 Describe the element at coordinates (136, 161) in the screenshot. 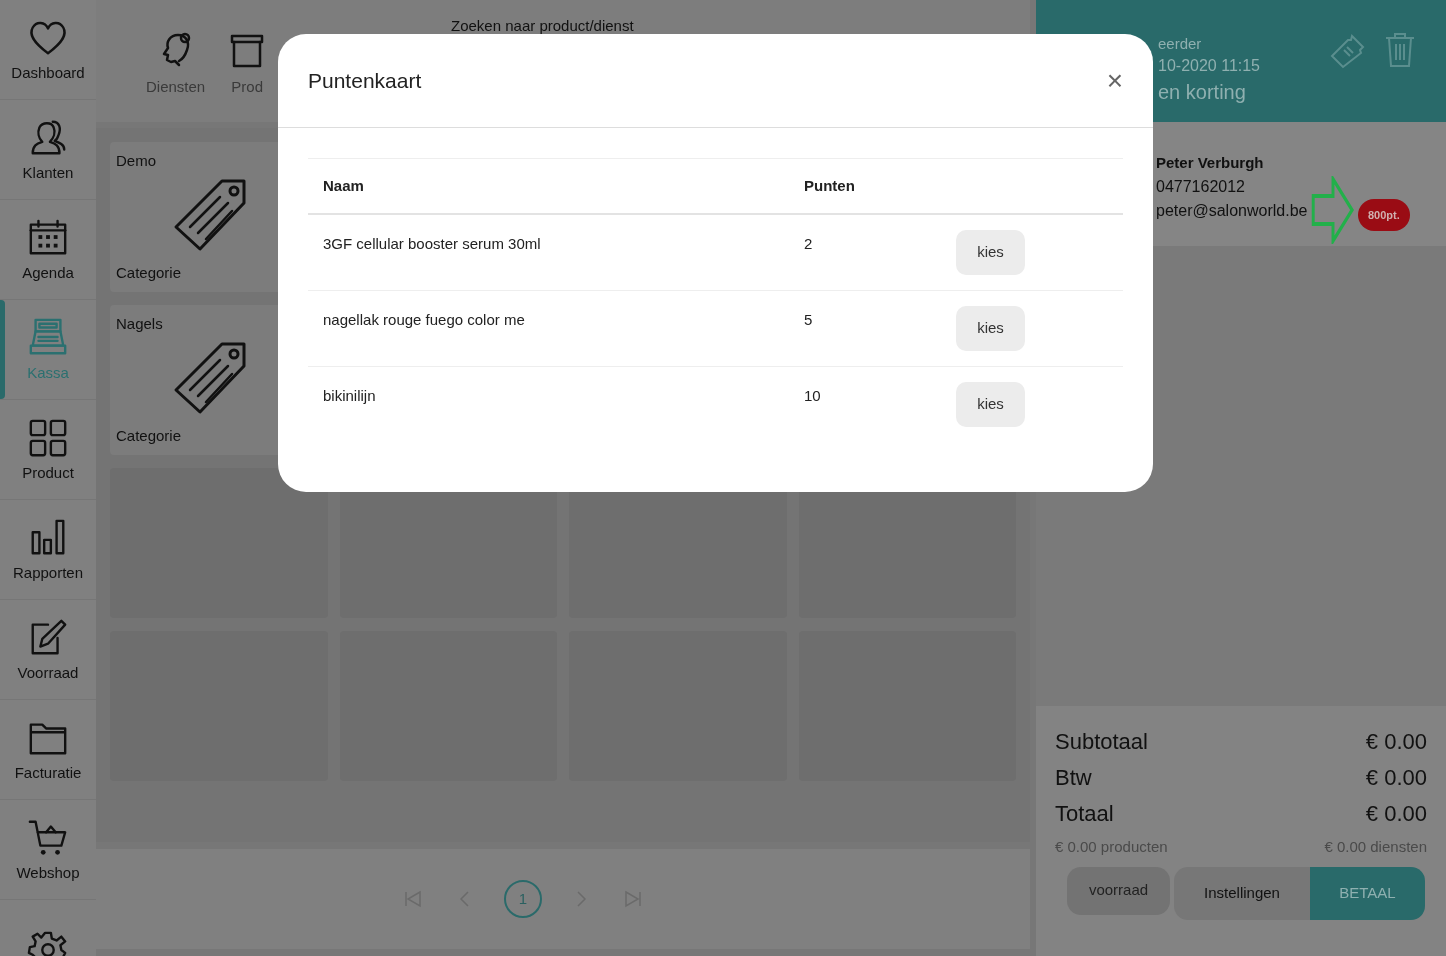

I see `card-title: Demo` at that location.